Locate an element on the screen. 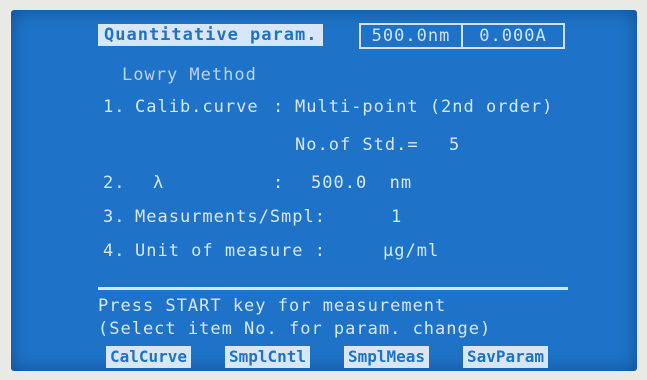 This screenshot has width=647, height=380. param-4-value: μg/ml is located at coordinates (411, 251).